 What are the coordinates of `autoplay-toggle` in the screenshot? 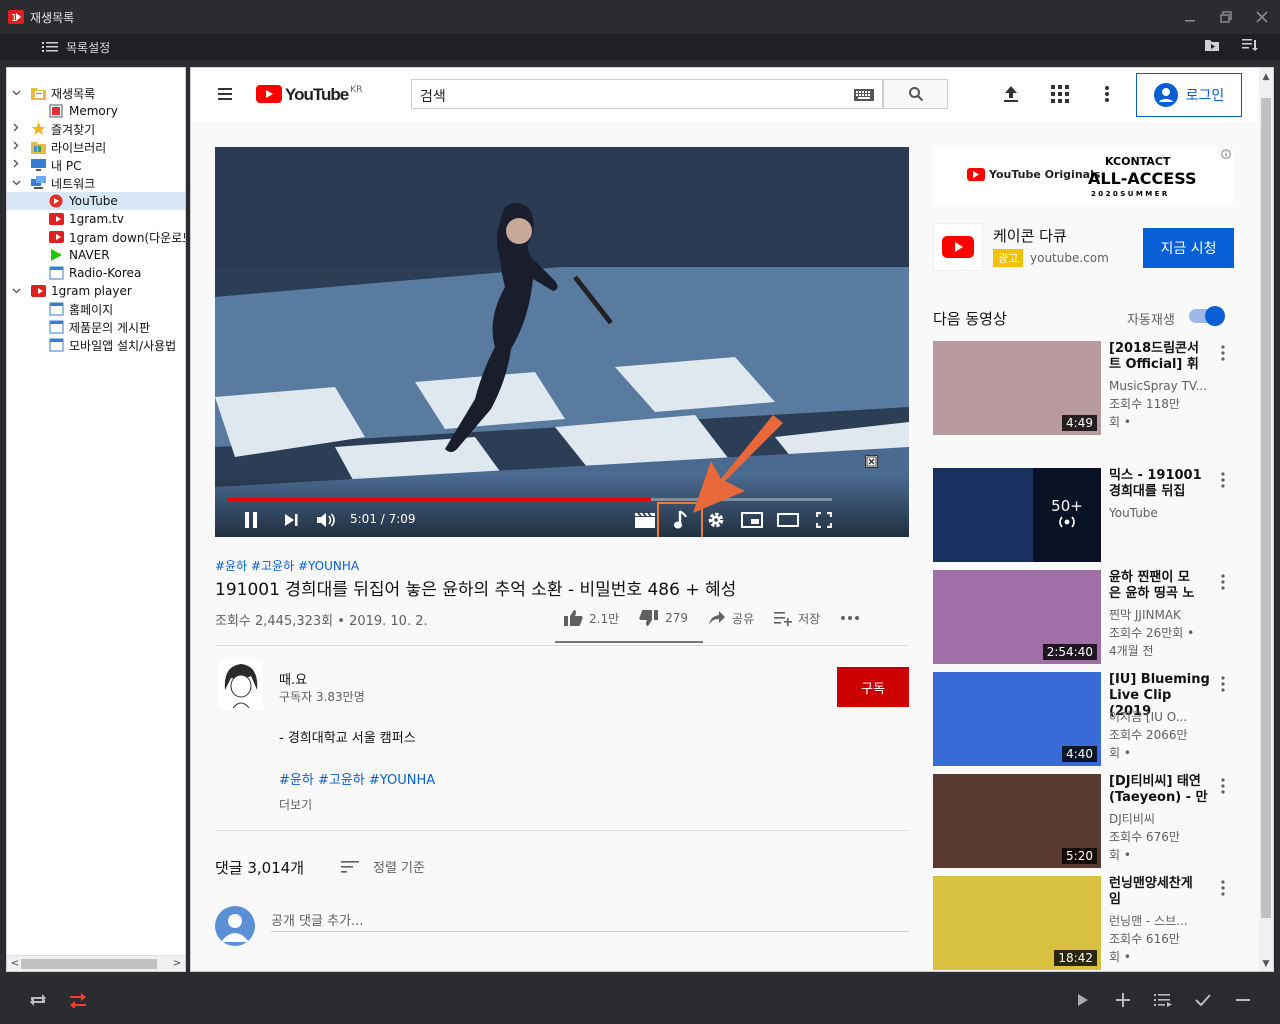 It's located at (1207, 316).